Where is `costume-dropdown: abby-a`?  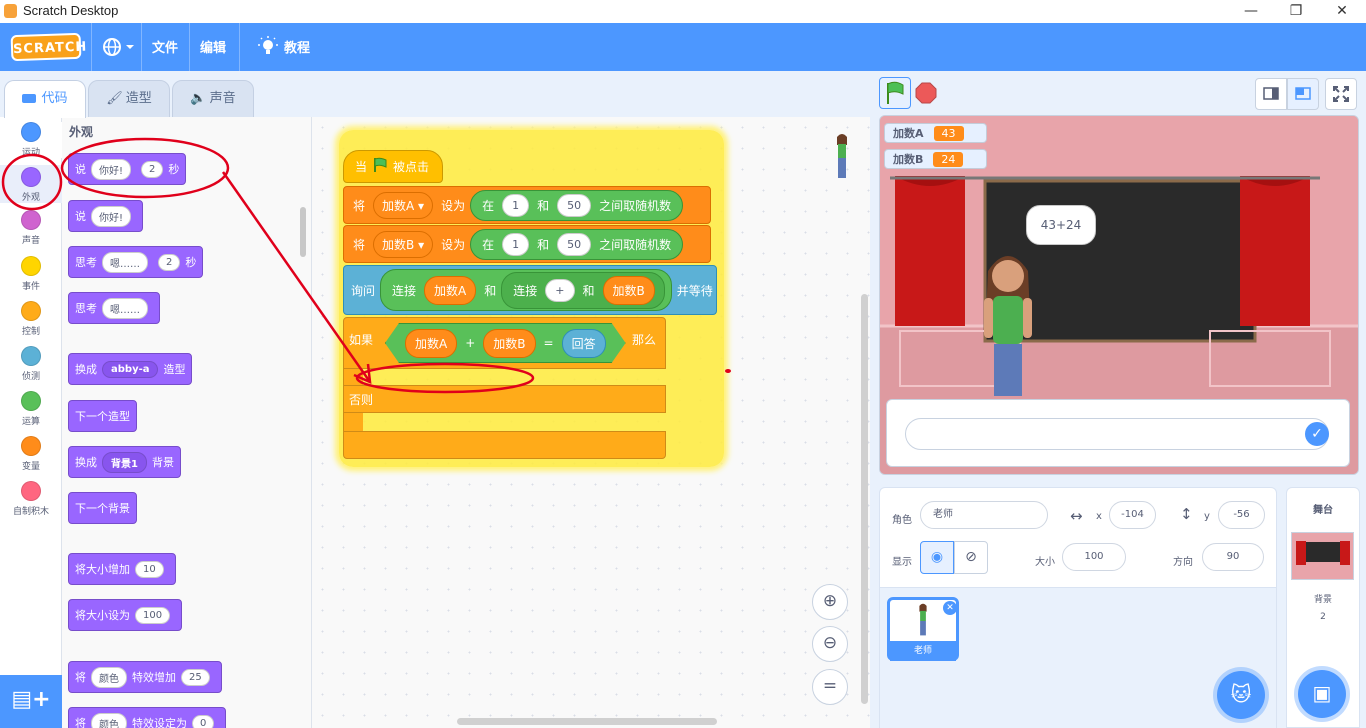
costume-dropdown: abby-a is located at coordinates (130, 369).